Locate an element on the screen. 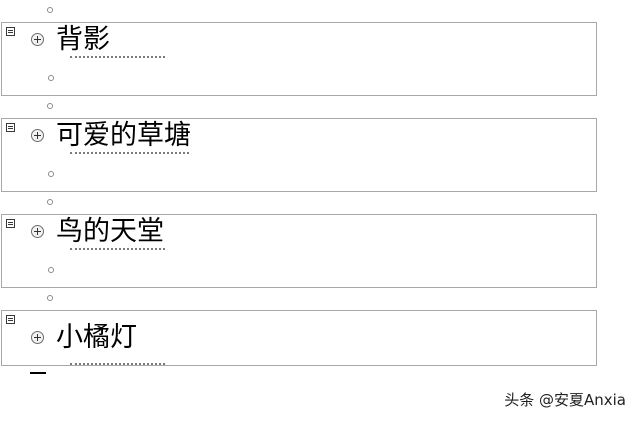 The image size is (637, 421). heading-block-4: 小橘灯 is located at coordinates (299, 338).